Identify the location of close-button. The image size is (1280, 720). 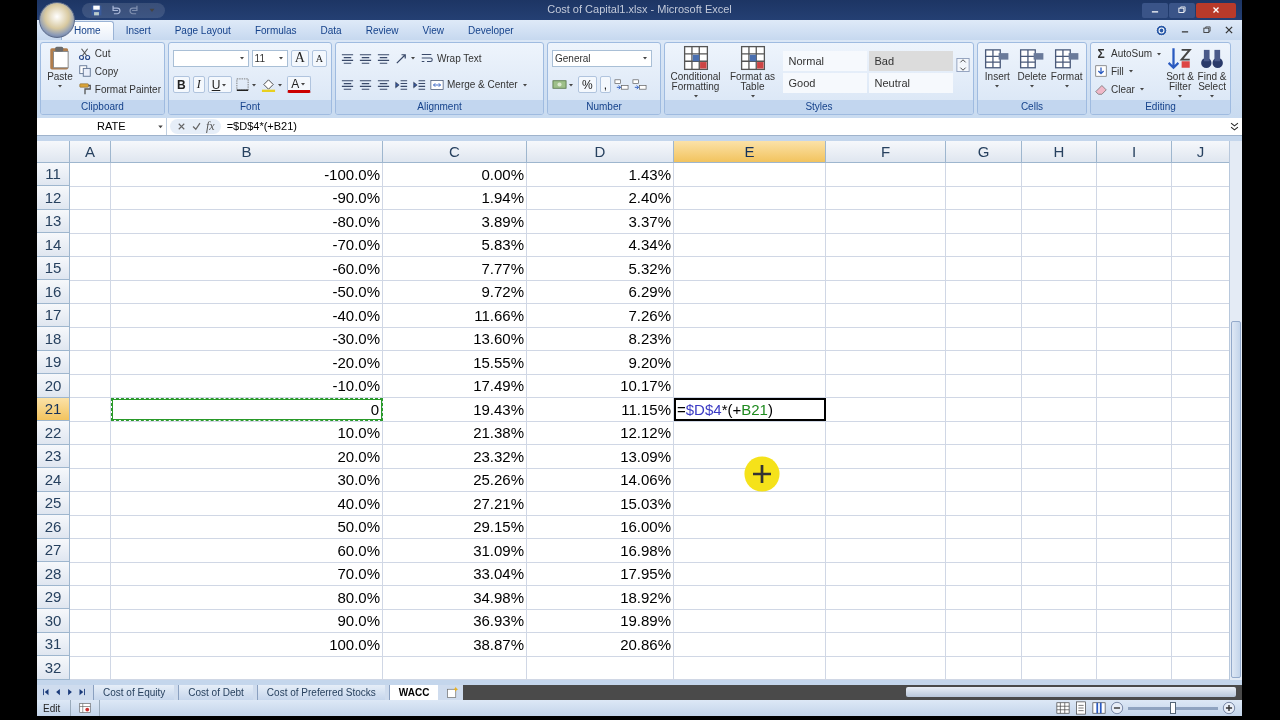
(1216, 10).